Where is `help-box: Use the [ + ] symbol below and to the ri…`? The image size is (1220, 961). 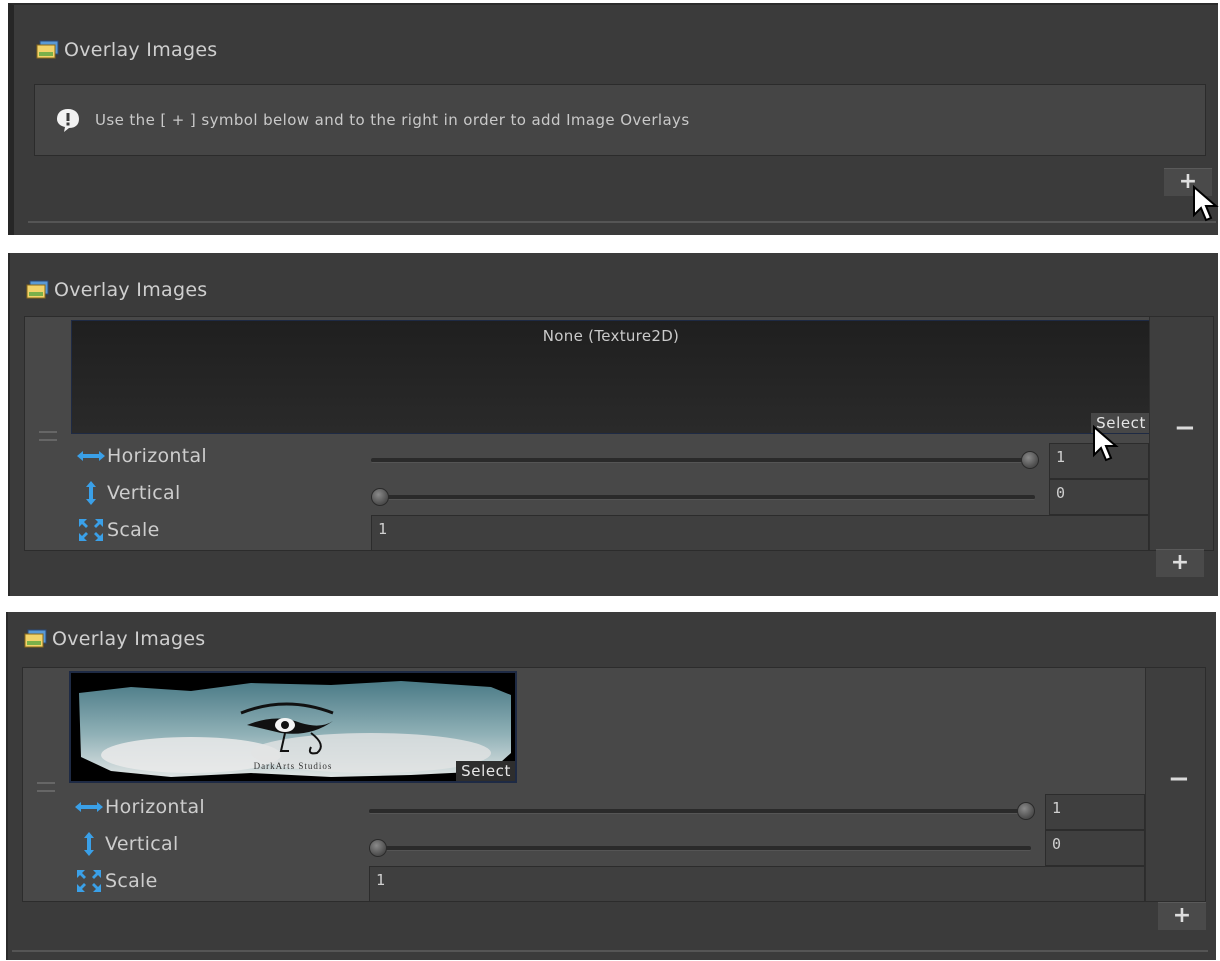
help-box: Use the [ + ] symbol below and to the ri… is located at coordinates (620, 120).